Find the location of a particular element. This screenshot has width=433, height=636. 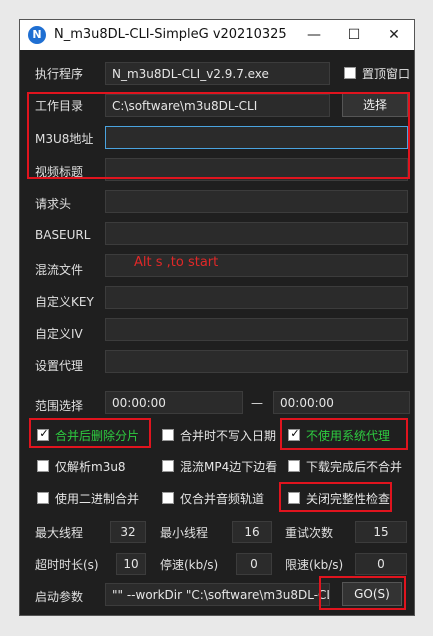

max-threads-input: 32 is located at coordinates (128, 532).